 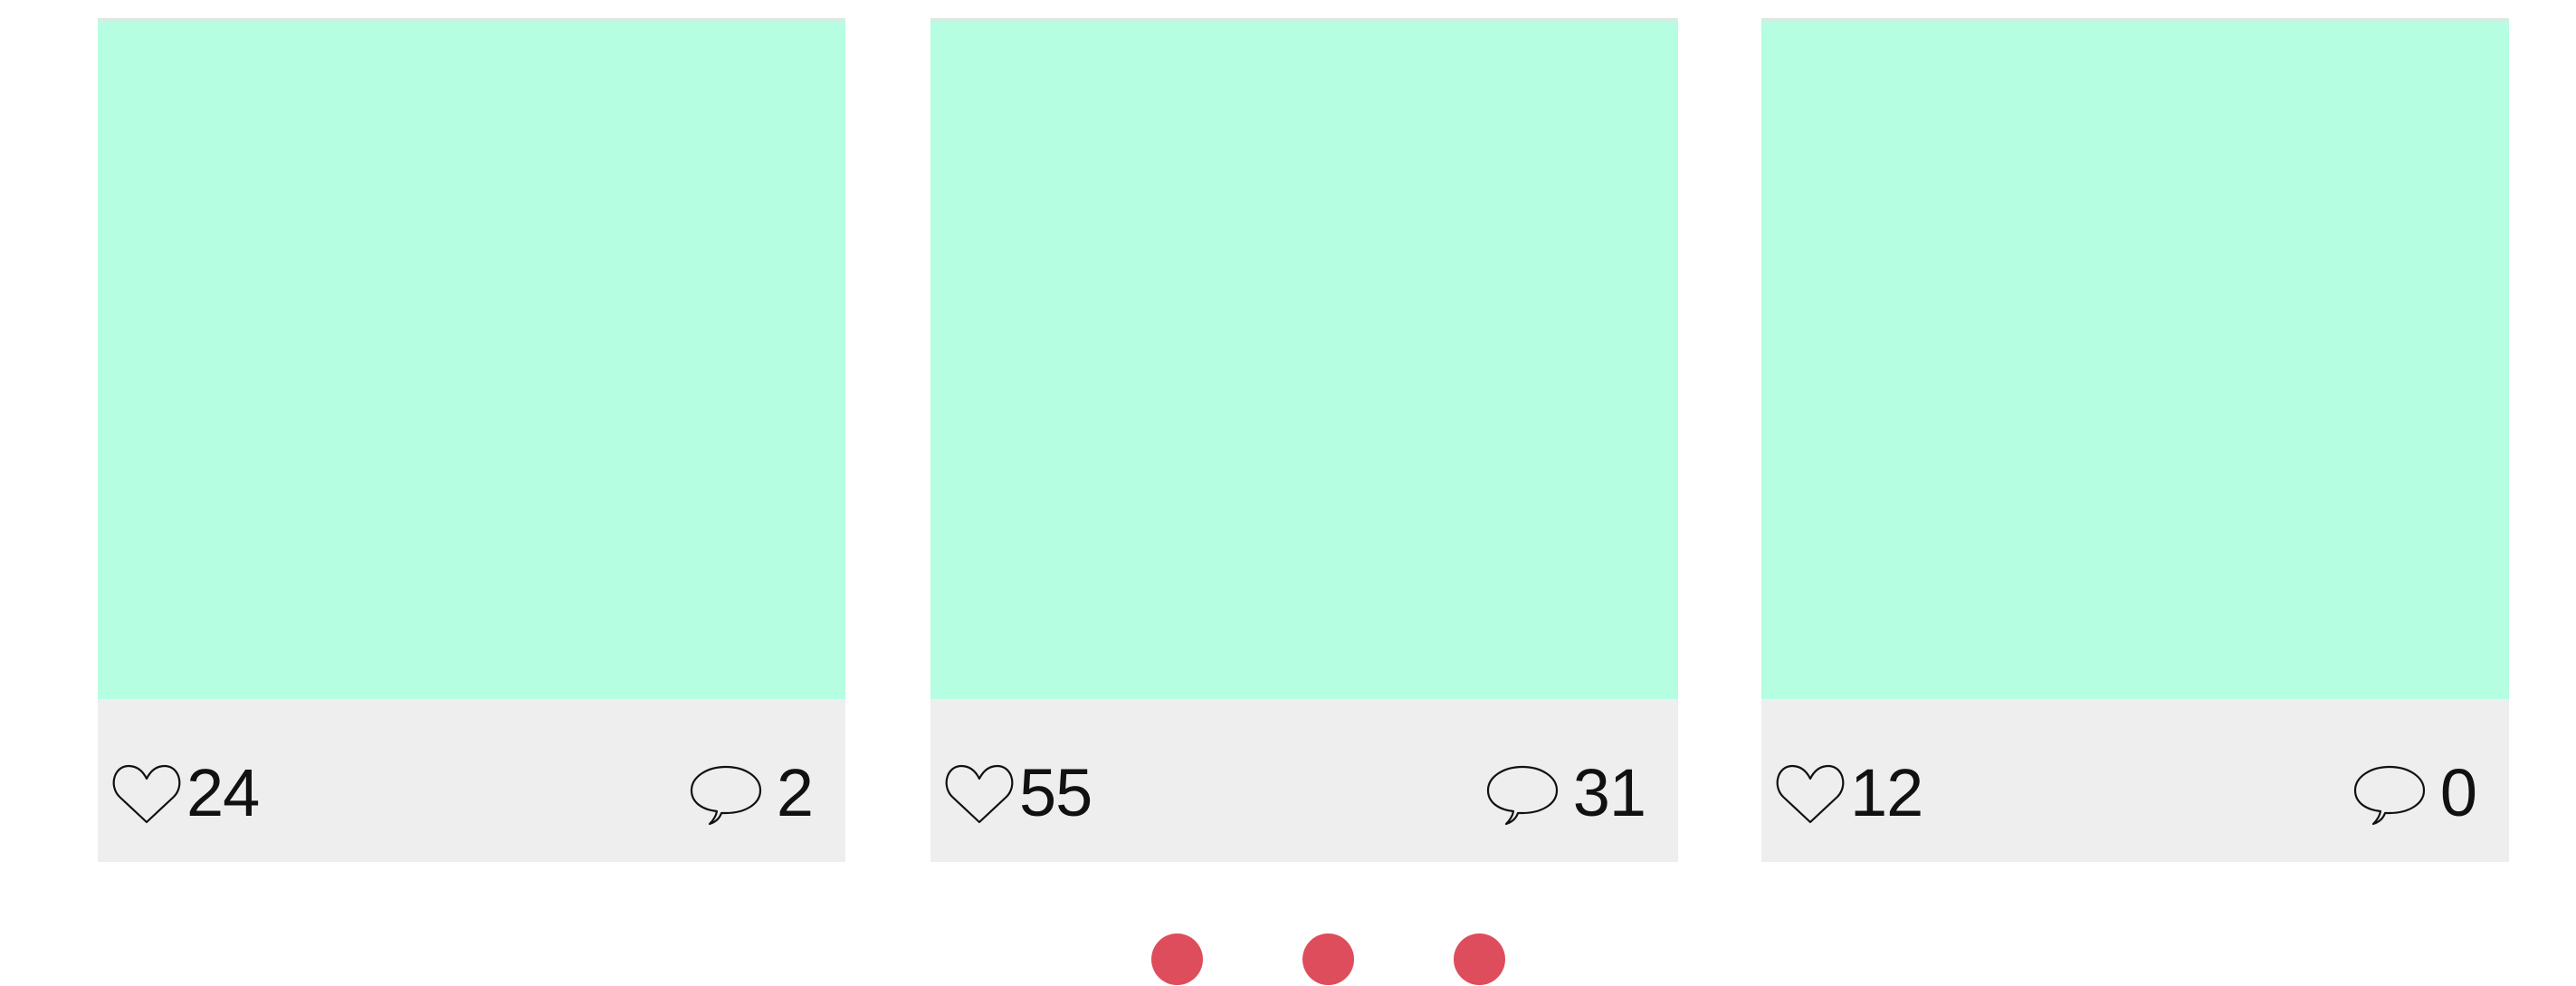 I want to click on comment-count: 31, so click(x=1609, y=792).